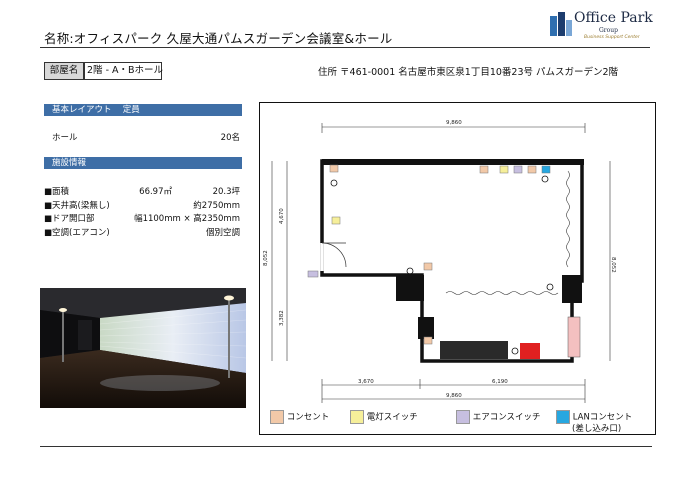 The width and height of the screenshot is (700, 495). What do you see at coordinates (392, 417) in the screenshot?
I see `legend-label: 電灯スイッチ` at bounding box center [392, 417].